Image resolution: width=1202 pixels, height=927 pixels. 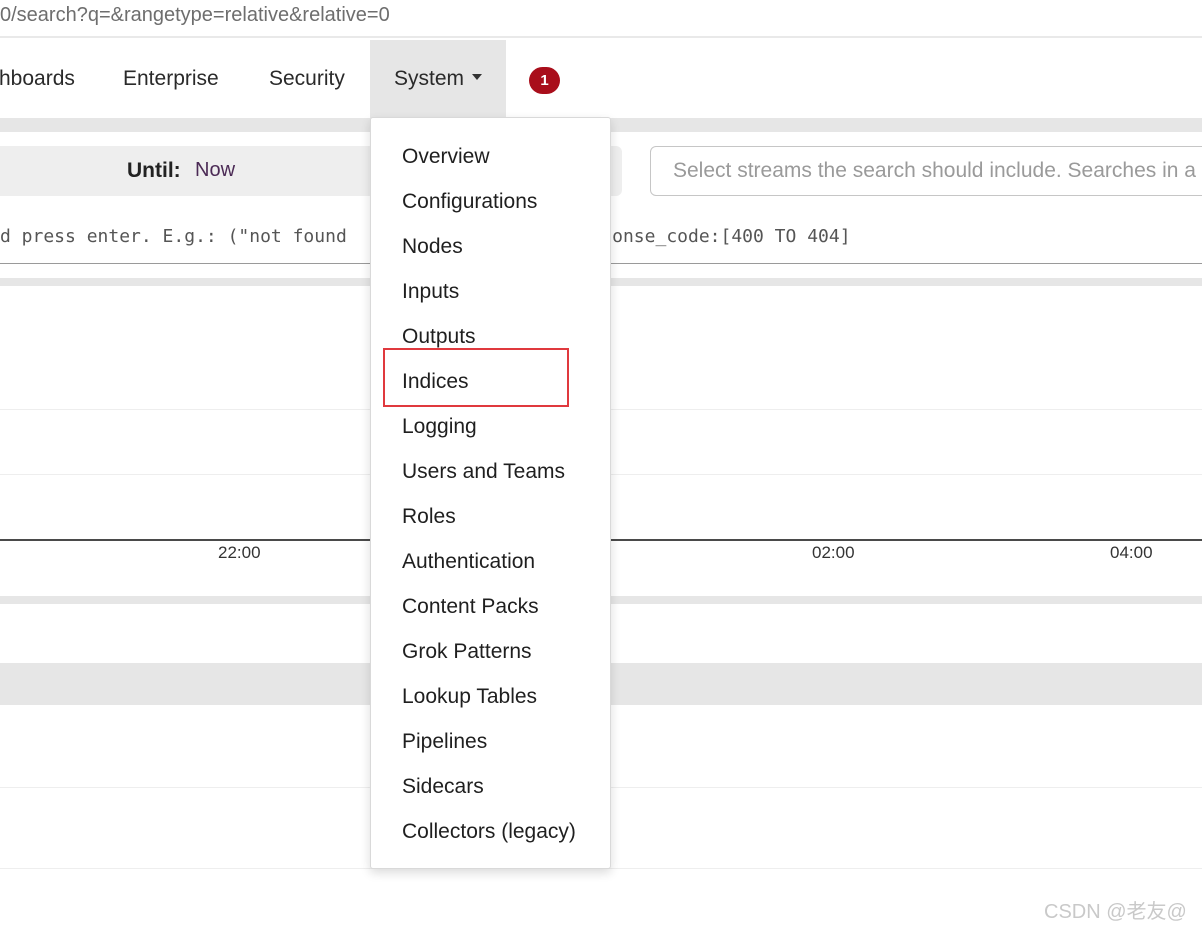 What do you see at coordinates (439, 337) in the screenshot?
I see `menu-item-outputs: Outputs` at bounding box center [439, 337].